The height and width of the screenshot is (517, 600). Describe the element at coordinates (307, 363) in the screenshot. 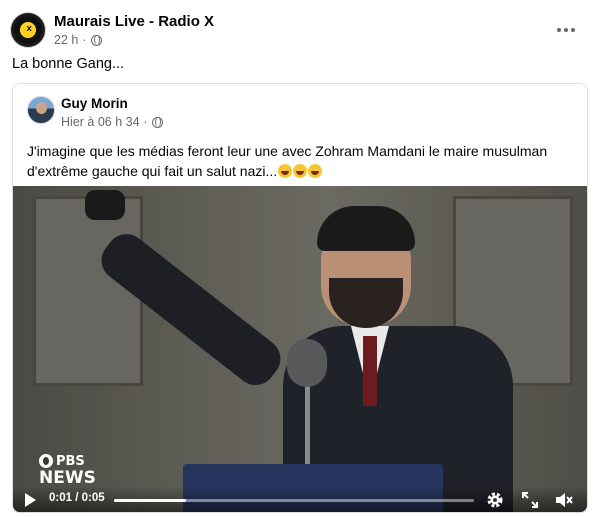

I see `video-microphone` at that location.